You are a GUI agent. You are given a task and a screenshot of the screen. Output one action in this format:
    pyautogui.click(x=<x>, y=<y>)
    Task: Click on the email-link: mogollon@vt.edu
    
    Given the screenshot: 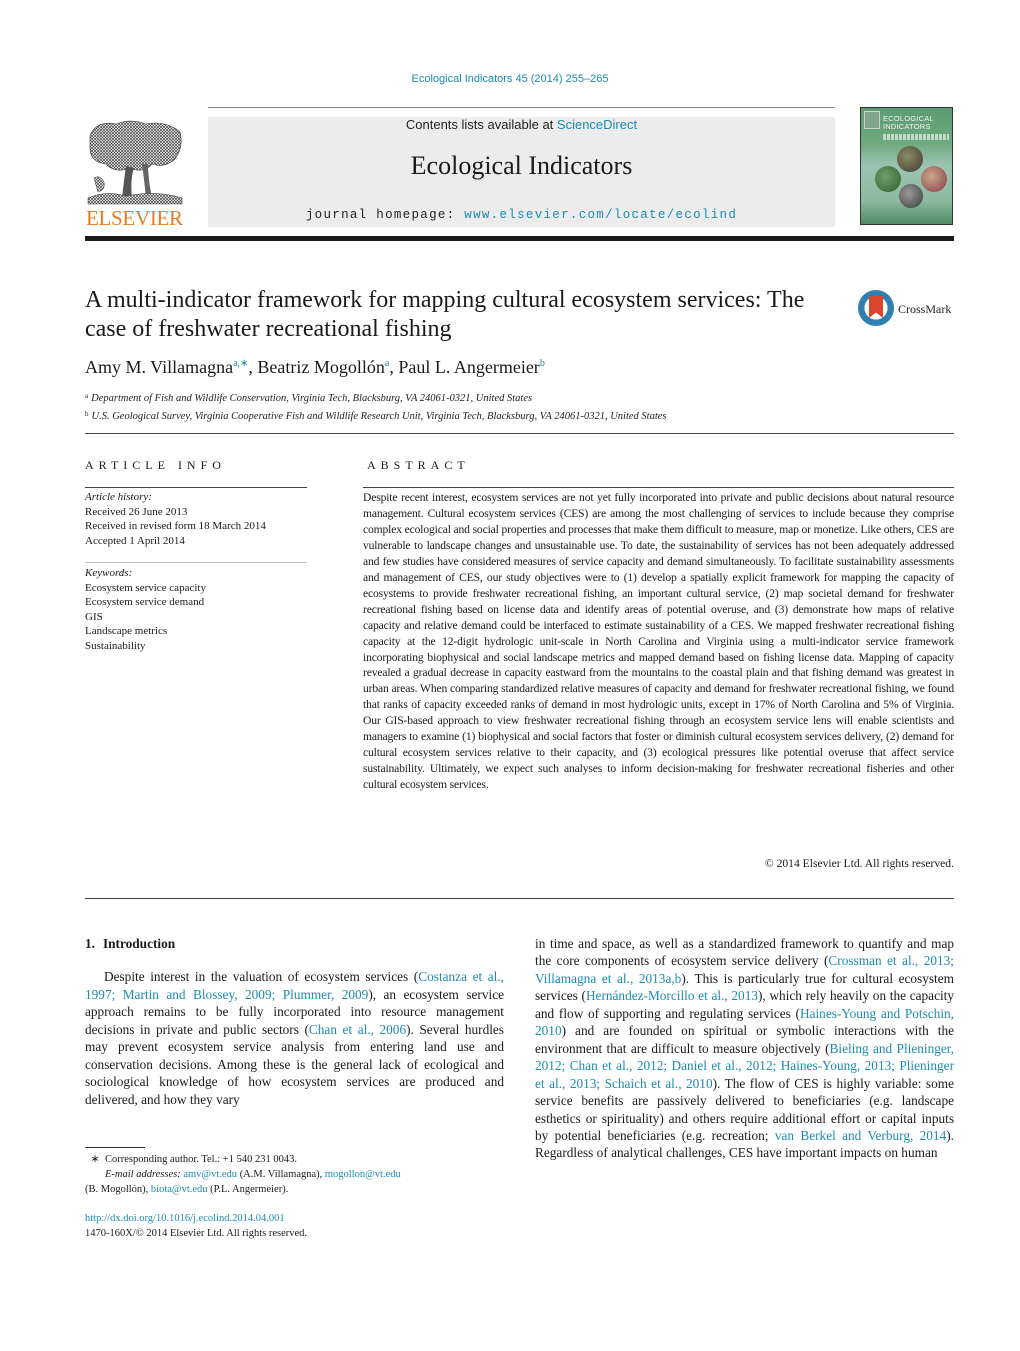 What is the action you would take?
    pyautogui.click(x=363, y=1174)
    